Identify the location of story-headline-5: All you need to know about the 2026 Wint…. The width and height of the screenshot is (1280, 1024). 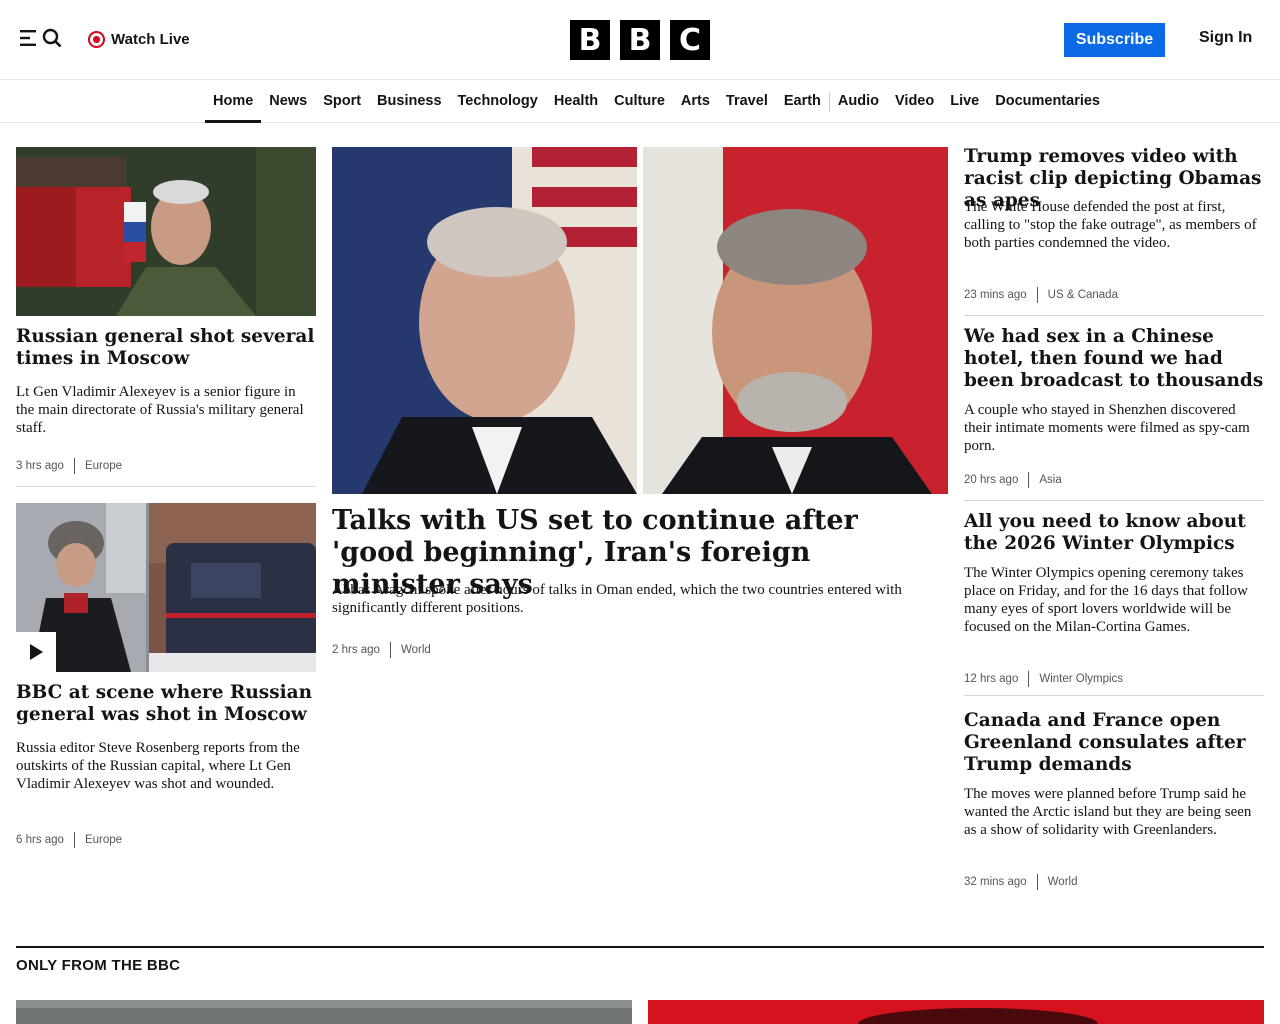
(1114, 533).